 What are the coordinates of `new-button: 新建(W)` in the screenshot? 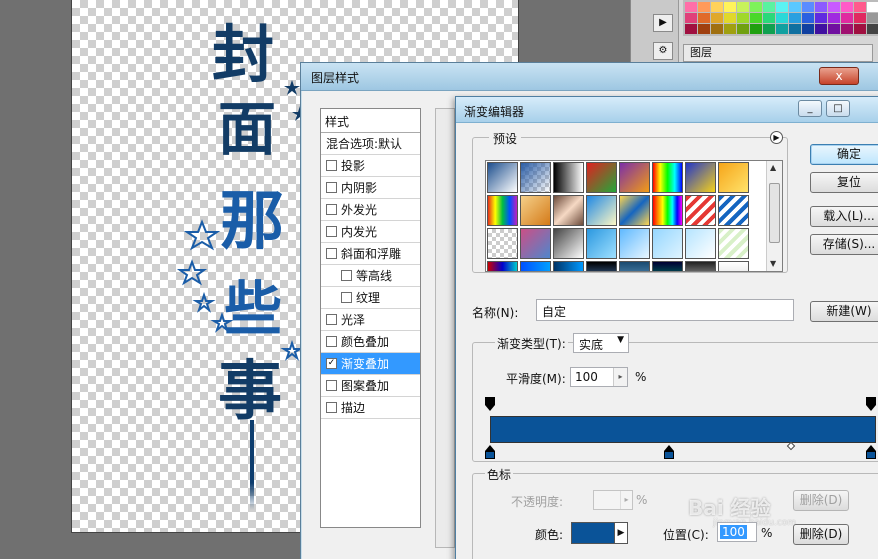 It's located at (844, 311).